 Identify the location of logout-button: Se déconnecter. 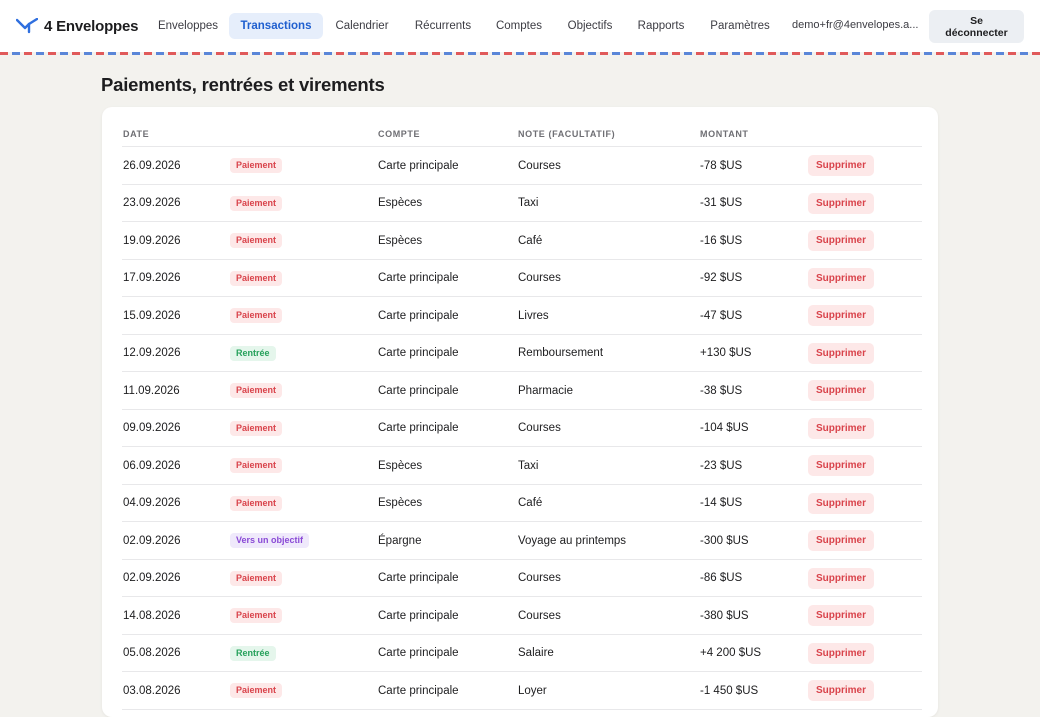
(976, 26).